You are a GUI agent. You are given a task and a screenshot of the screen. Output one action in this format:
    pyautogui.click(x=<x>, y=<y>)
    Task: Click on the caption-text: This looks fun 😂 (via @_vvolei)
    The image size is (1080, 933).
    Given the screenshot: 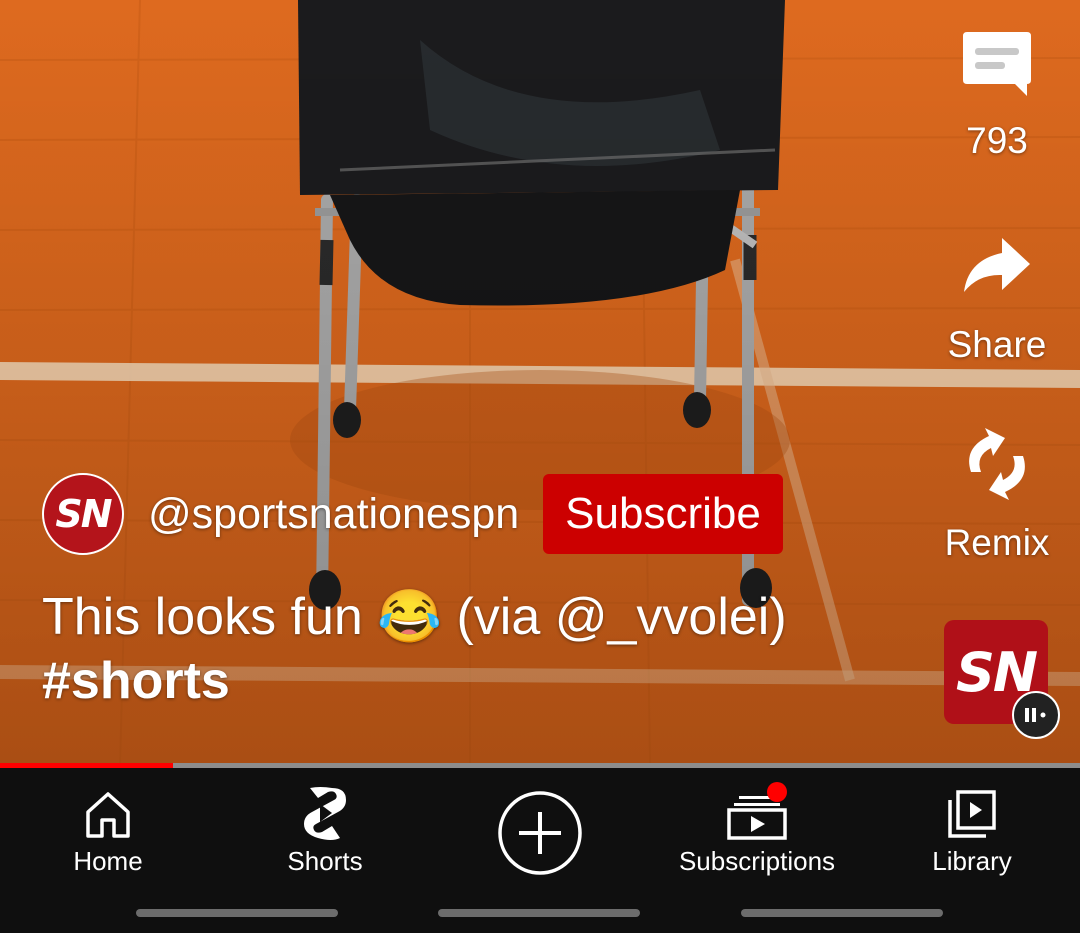 What is the action you would take?
    pyautogui.click(x=414, y=617)
    